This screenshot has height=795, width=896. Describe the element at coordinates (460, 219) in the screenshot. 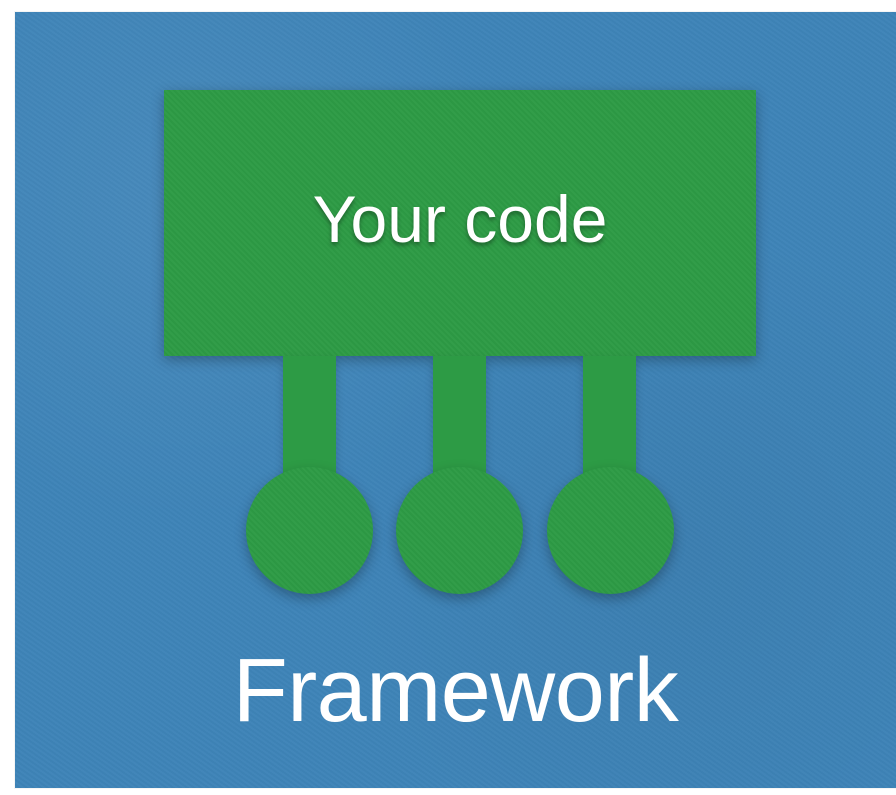

I see `your-code-label: Your code` at that location.